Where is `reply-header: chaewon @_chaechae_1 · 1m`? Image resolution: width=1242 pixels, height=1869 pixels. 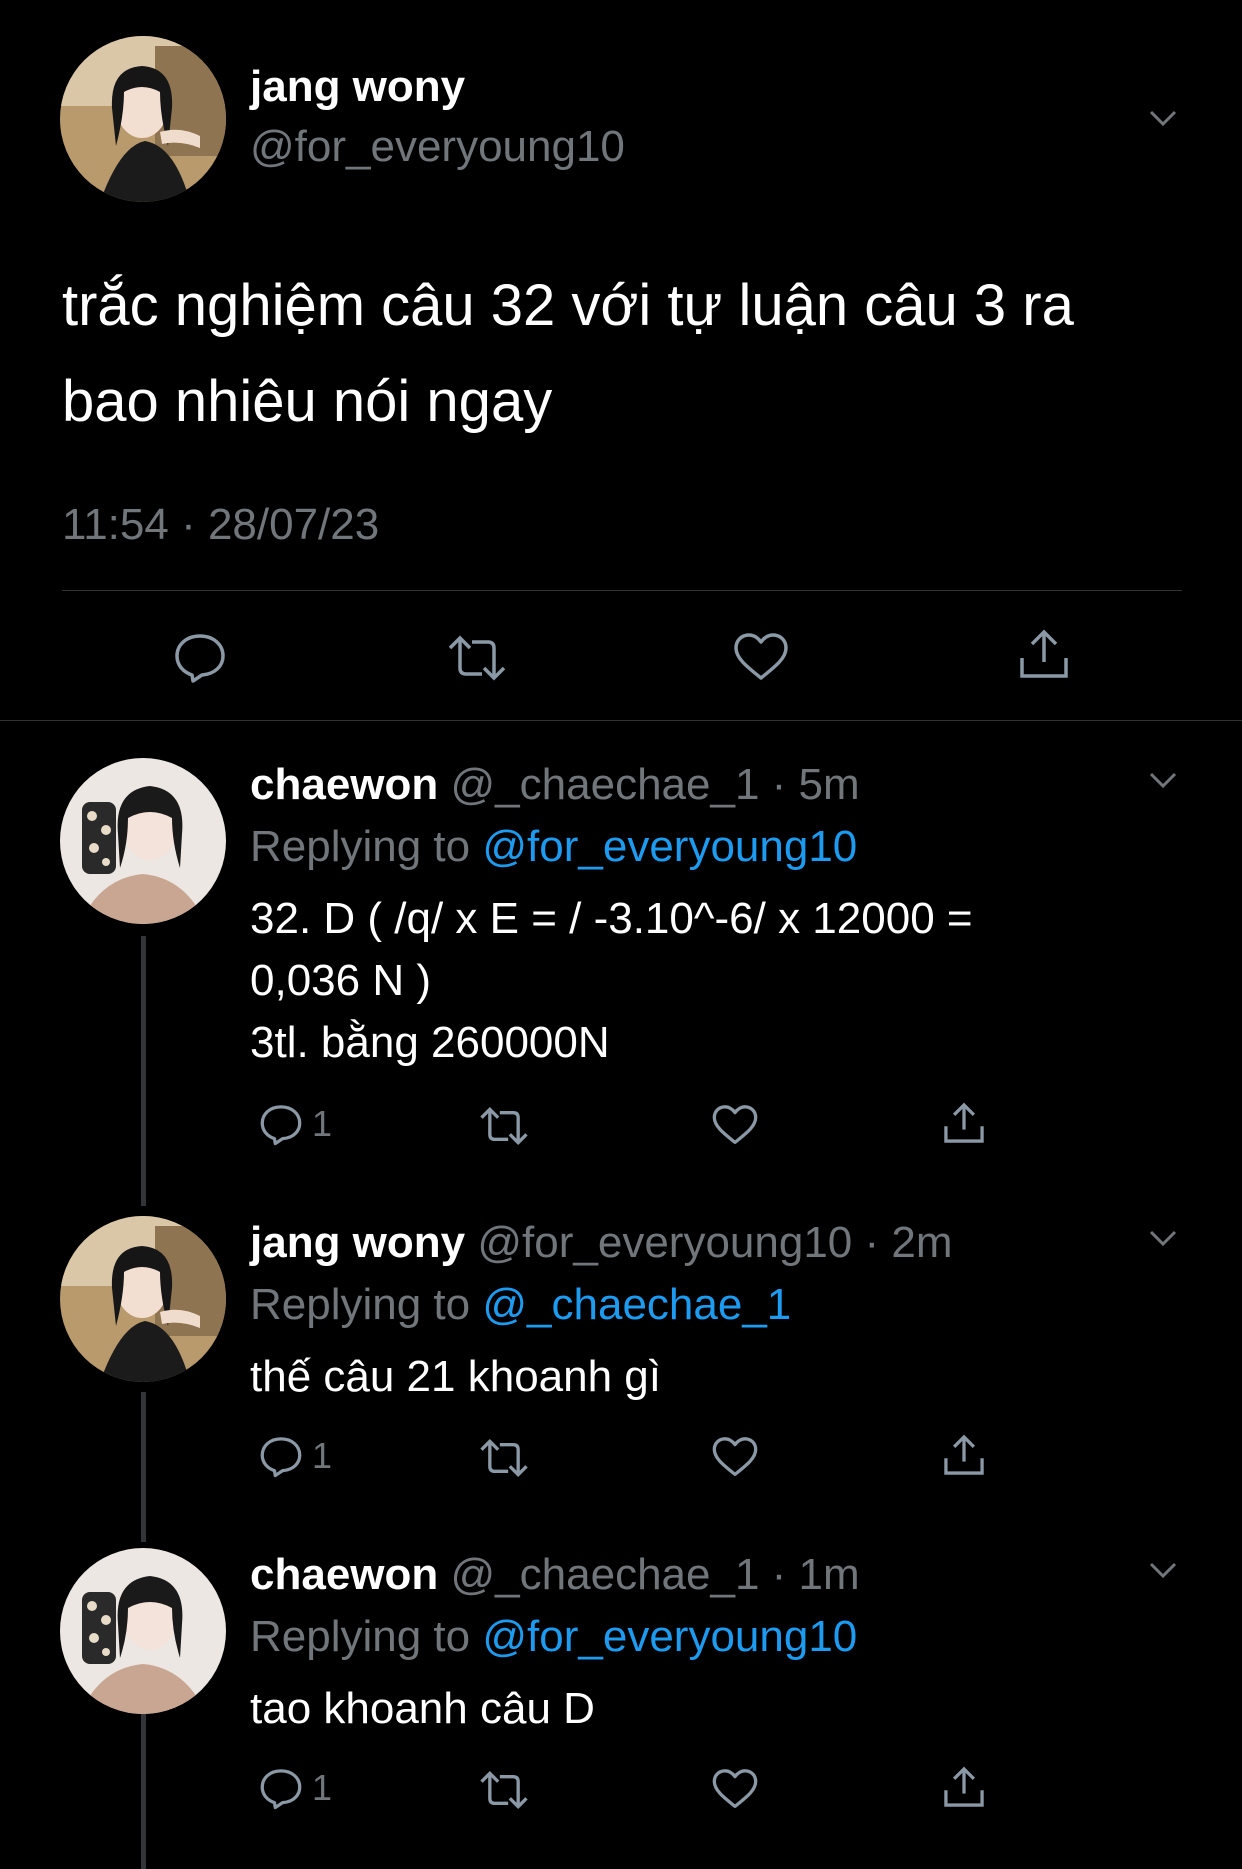
reply-header: chaewon @_chaechae_1 · 1m is located at coordinates (555, 1575).